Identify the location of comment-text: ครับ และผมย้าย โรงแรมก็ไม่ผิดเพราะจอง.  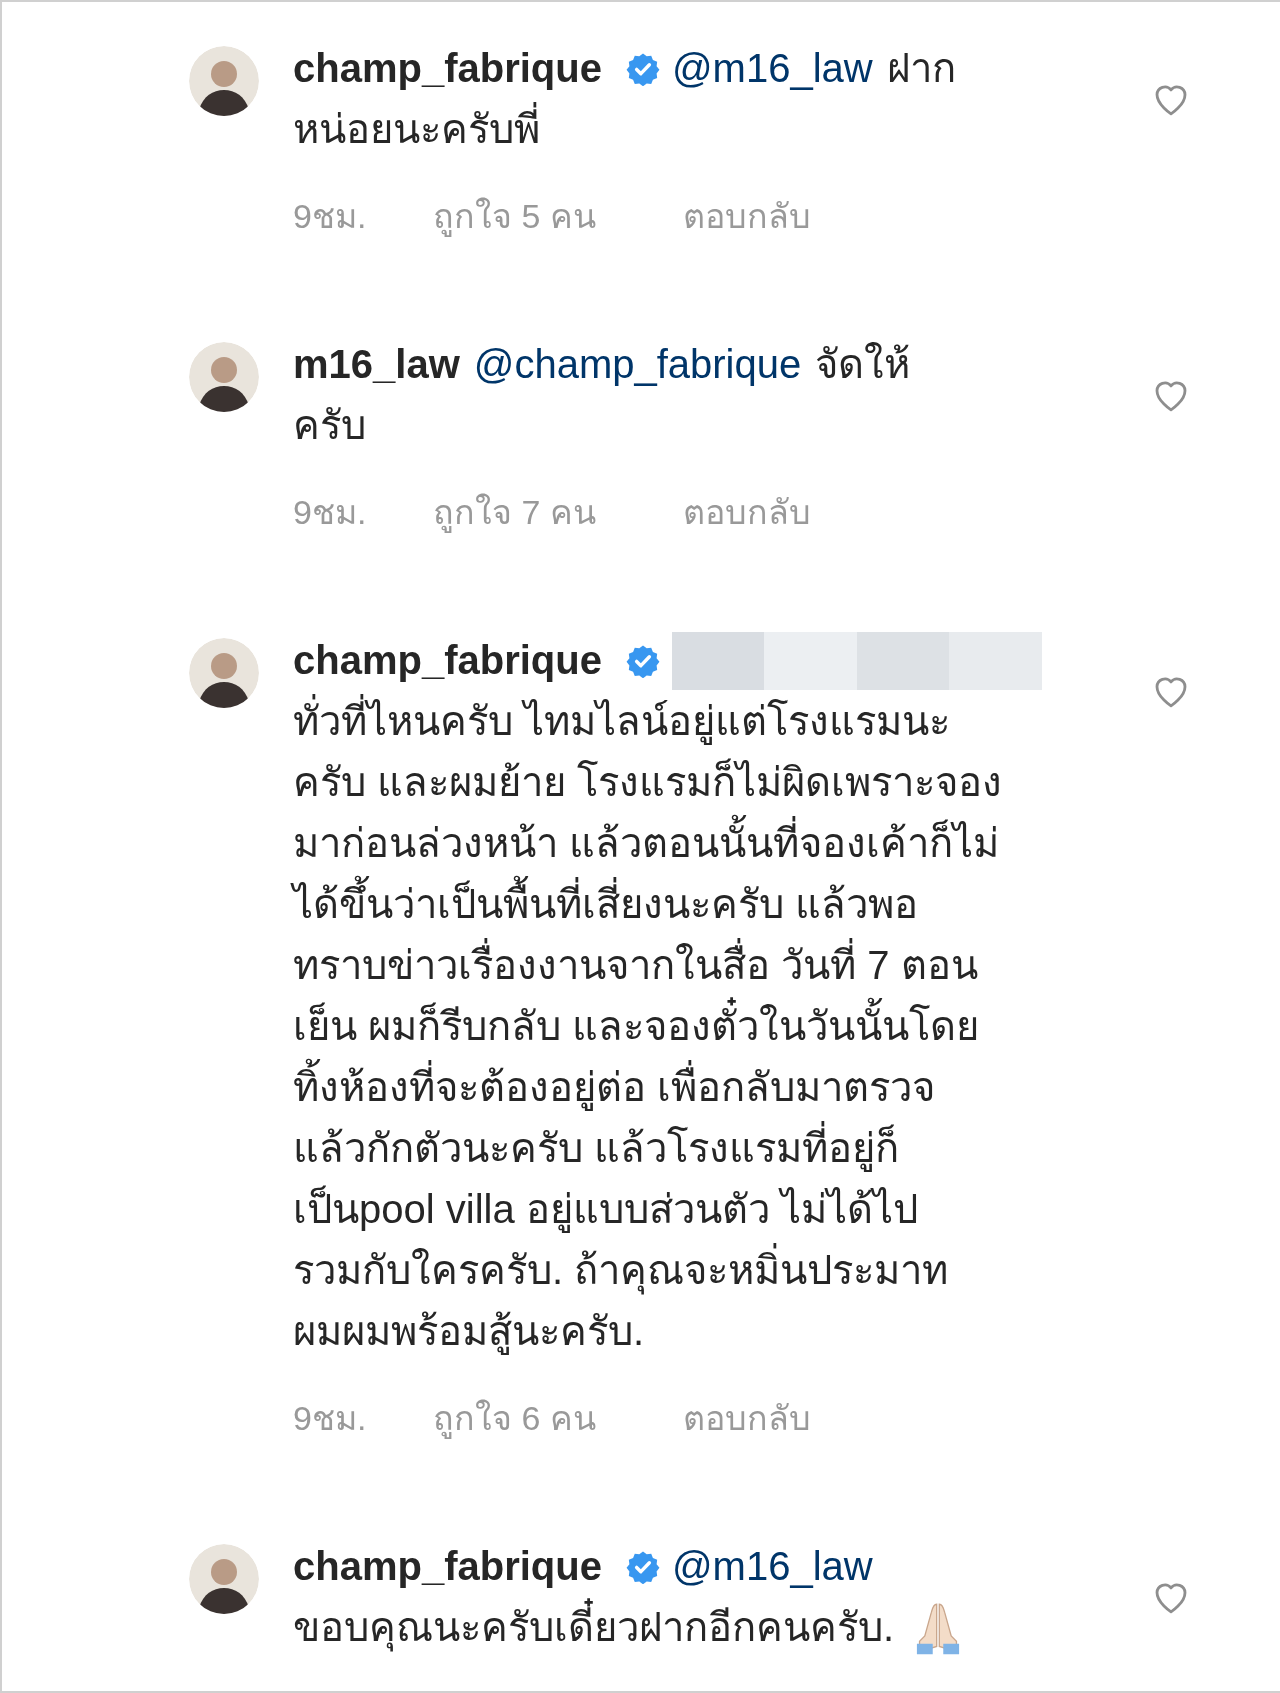
(648, 781).